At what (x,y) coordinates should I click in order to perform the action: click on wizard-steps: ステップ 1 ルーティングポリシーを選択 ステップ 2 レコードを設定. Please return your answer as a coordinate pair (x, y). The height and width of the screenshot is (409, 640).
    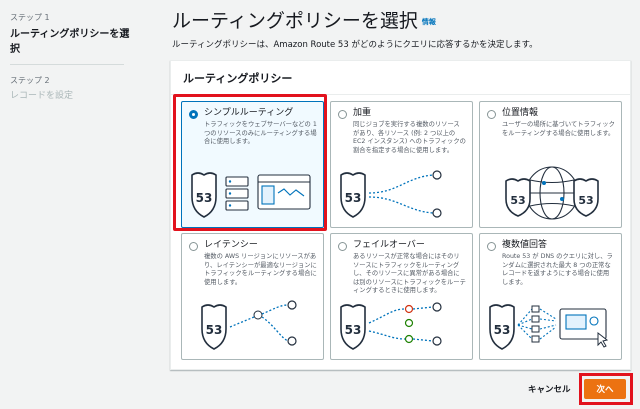
    Looking at the image, I should click on (70, 56).